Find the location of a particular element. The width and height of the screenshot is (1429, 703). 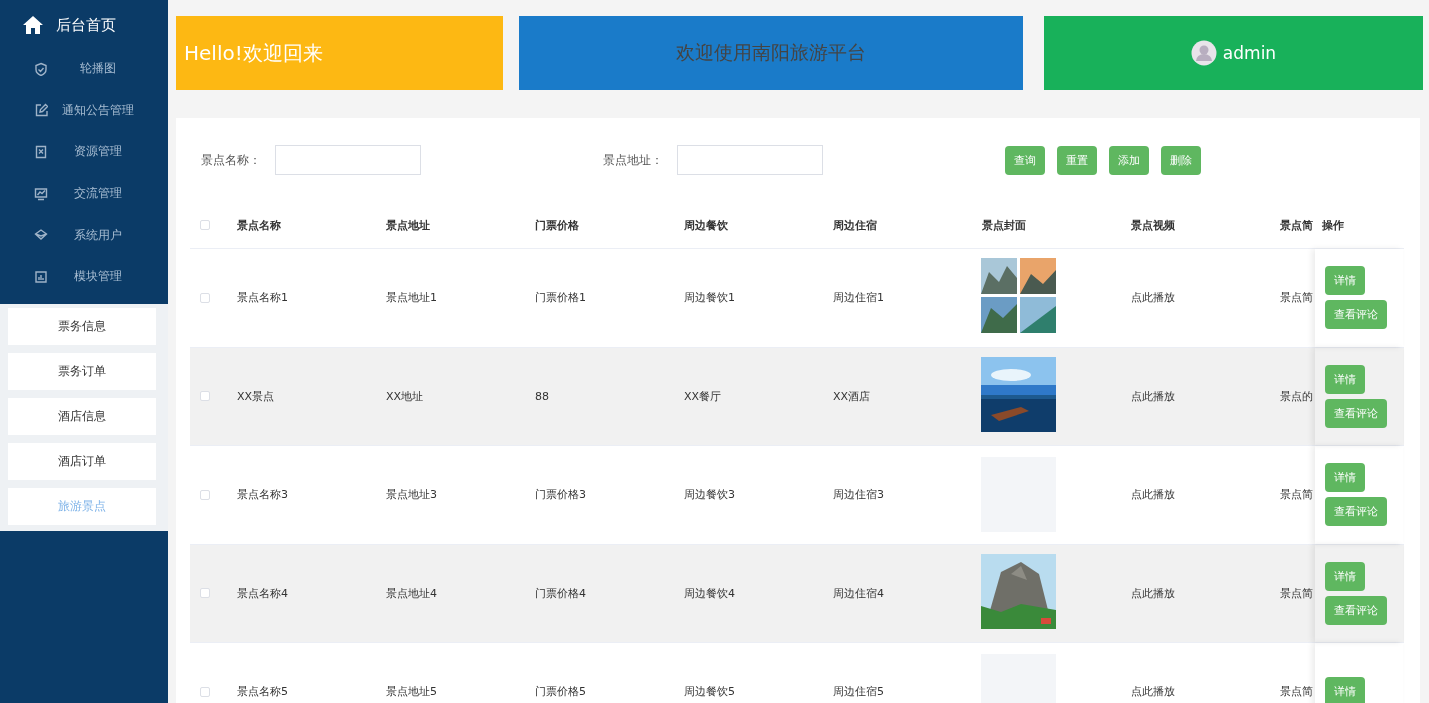

avatar-icon is located at coordinates (1203, 53).